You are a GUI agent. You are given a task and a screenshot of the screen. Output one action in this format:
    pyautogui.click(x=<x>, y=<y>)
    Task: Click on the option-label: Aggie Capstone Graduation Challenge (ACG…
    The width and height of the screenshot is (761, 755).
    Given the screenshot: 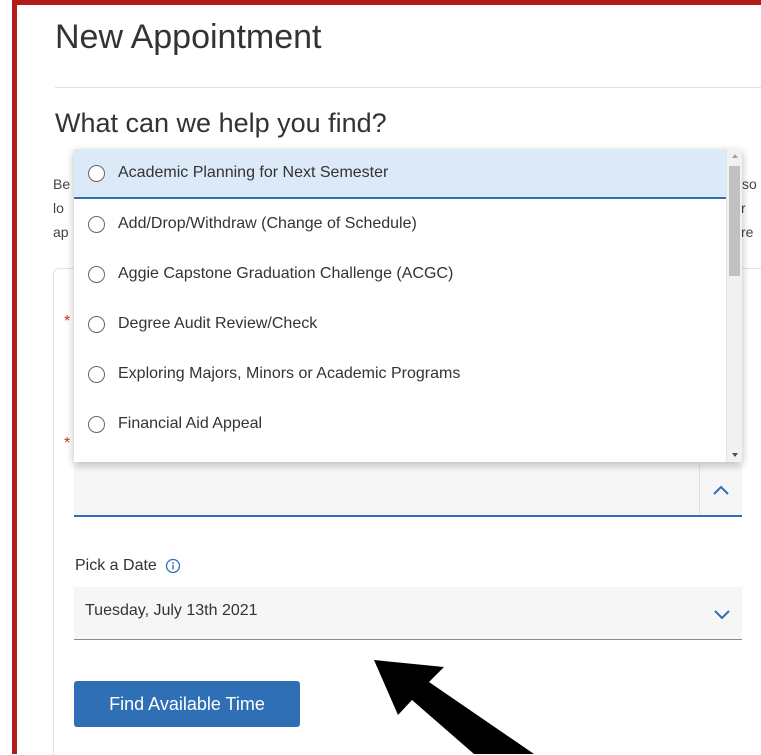 What is the action you would take?
    pyautogui.click(x=286, y=273)
    